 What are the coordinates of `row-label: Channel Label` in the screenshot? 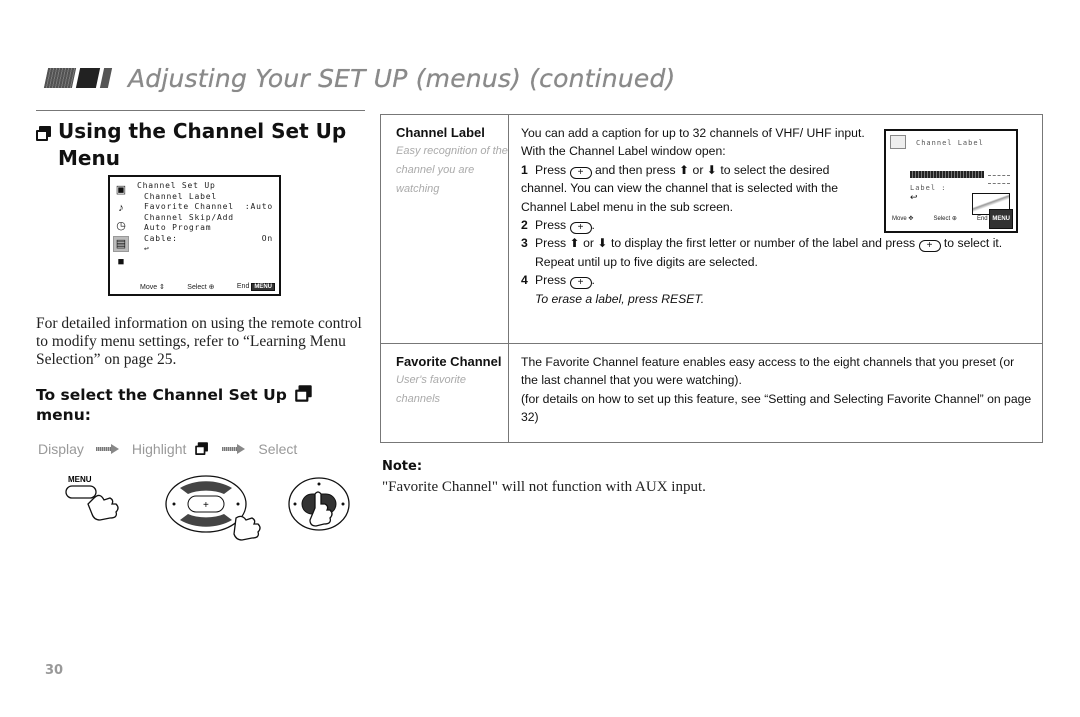 It's located at (440, 132).